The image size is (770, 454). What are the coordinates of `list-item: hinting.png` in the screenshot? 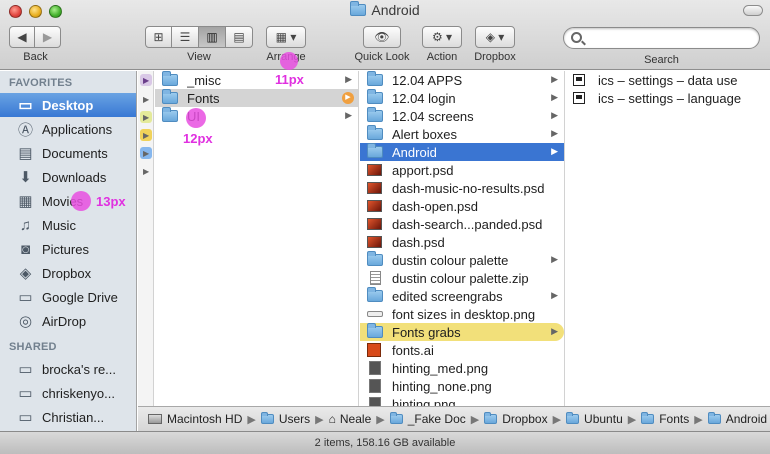 It's located at (462, 400).